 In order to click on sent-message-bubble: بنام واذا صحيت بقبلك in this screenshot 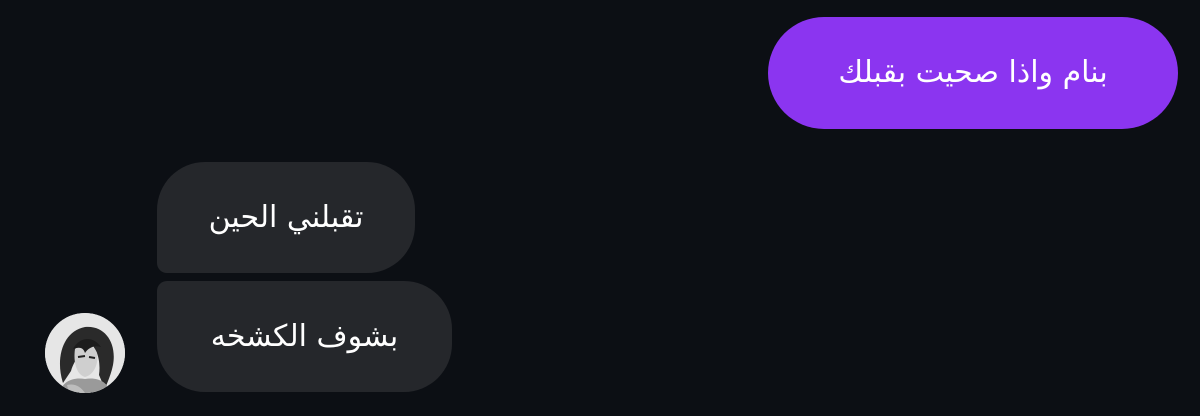, I will do `click(973, 73)`.